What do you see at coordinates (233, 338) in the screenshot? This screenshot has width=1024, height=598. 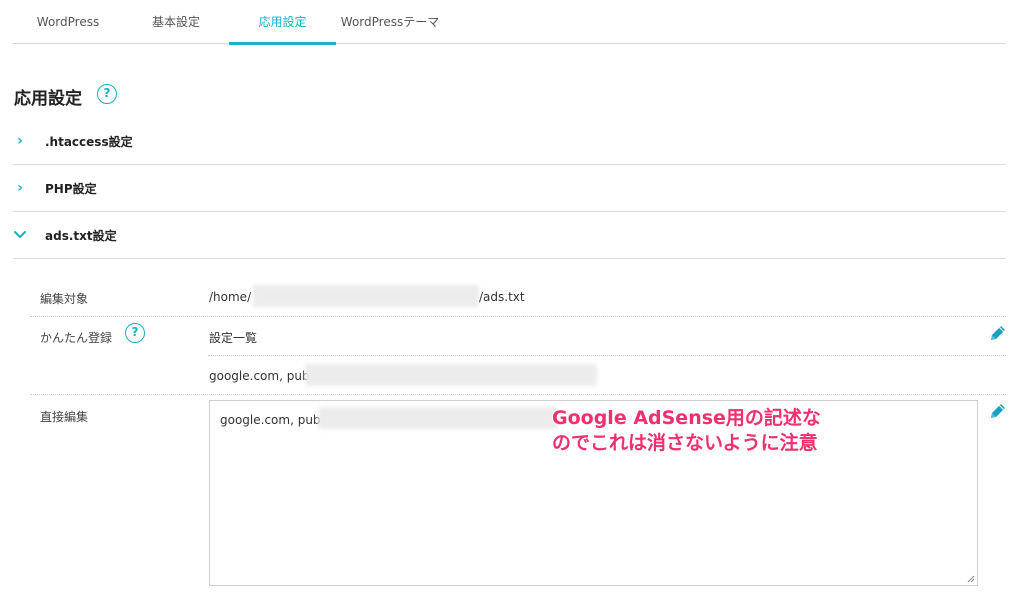 I see `settings-list-label: 設定一覧` at bounding box center [233, 338].